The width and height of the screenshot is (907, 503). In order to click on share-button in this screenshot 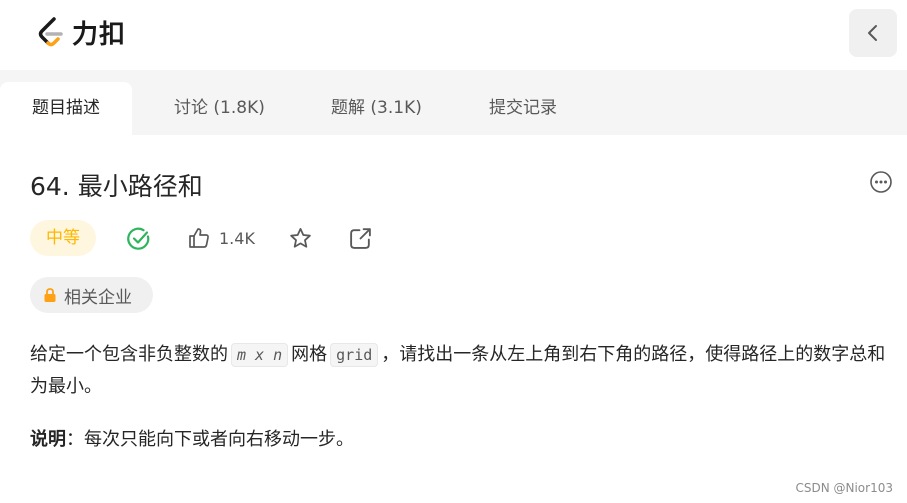, I will do `click(360, 238)`.